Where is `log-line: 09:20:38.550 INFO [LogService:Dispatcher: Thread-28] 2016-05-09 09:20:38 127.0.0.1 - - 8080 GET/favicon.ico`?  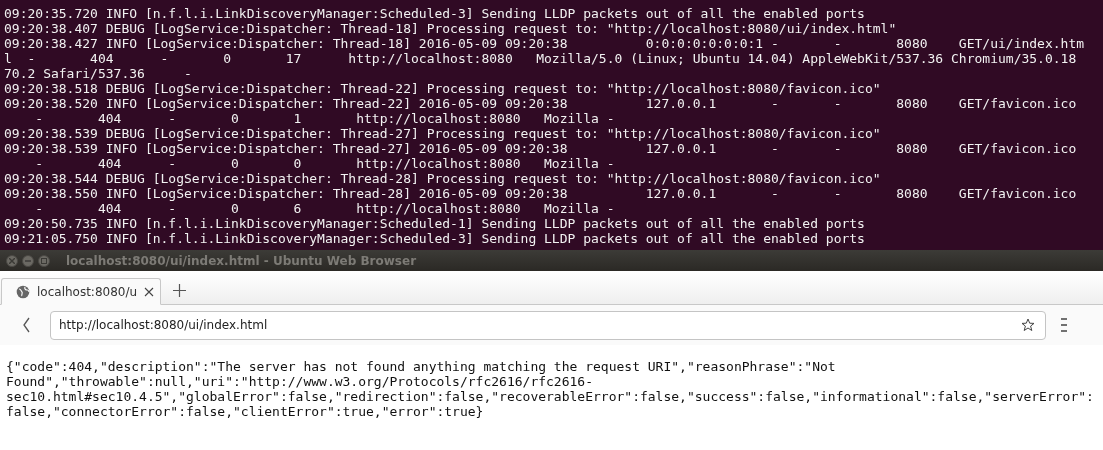
log-line: 09:20:38.550 INFO [LogService:Dispatcher: Thread-28] 2016-05-09 09:20:38 127.0.0.1 - - 8080 GET/favicon.ico is located at coordinates (540, 193).